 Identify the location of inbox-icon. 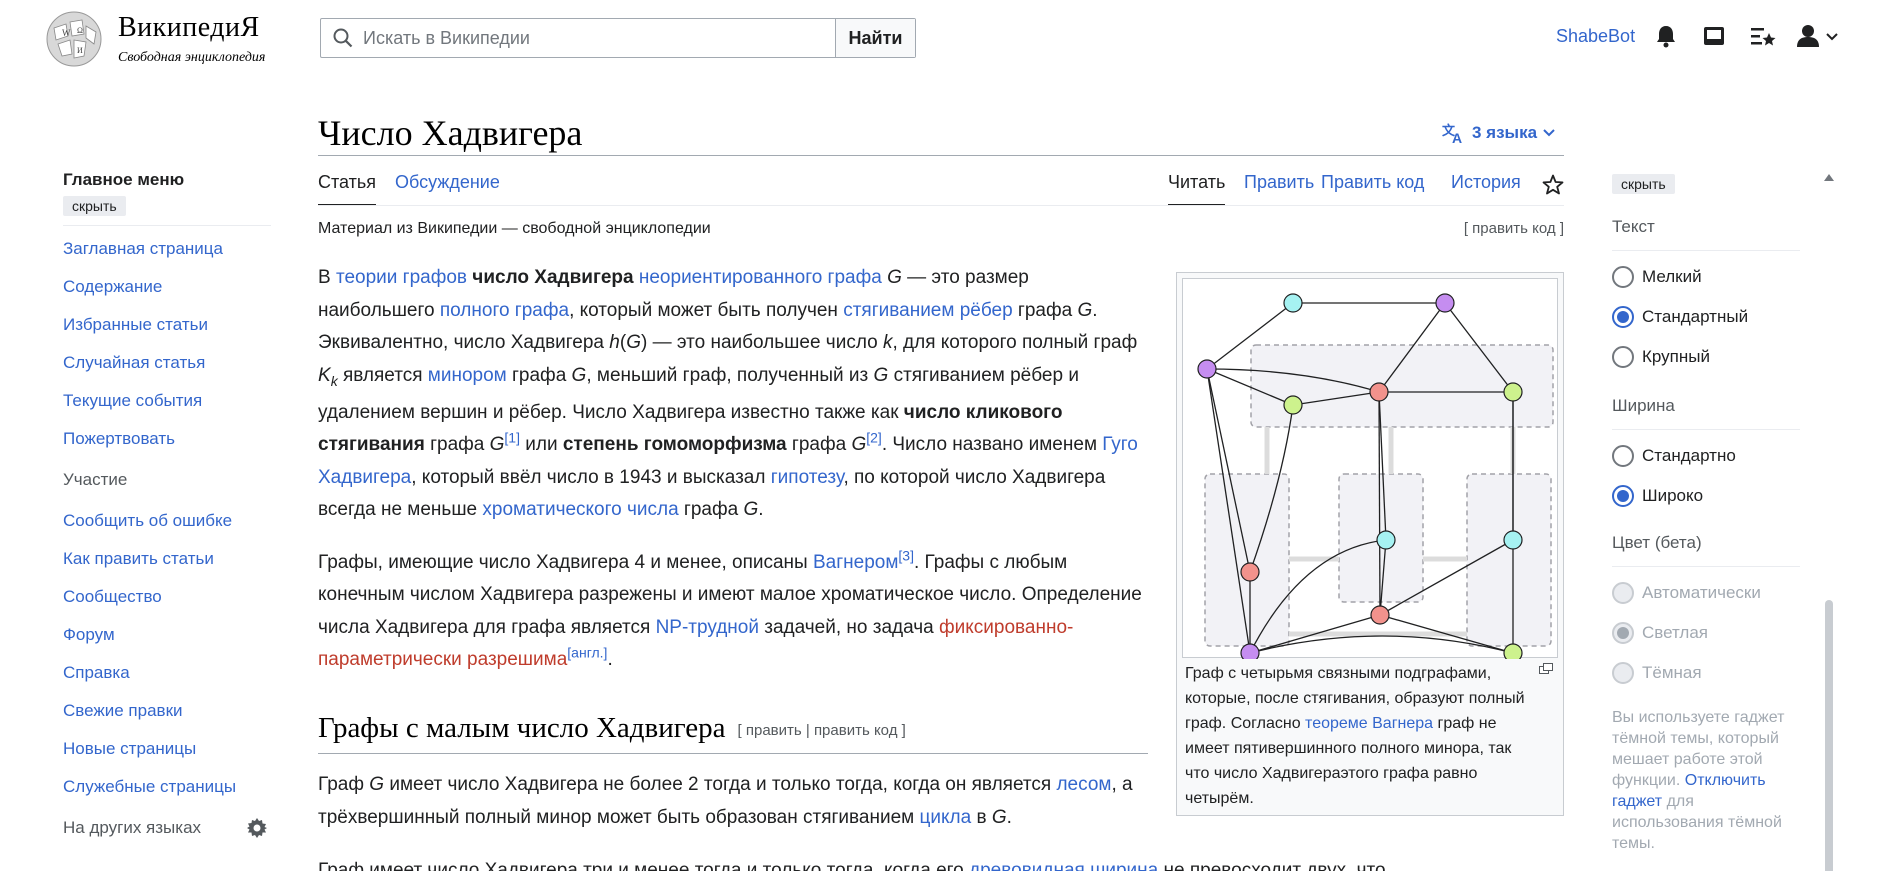
(1714, 36).